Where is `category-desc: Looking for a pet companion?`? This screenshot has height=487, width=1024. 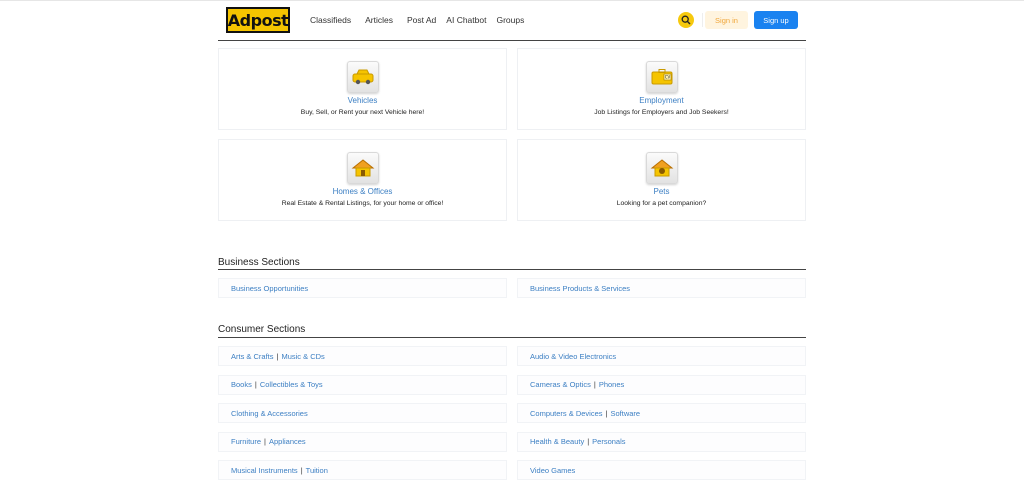 category-desc: Looking for a pet companion? is located at coordinates (661, 203).